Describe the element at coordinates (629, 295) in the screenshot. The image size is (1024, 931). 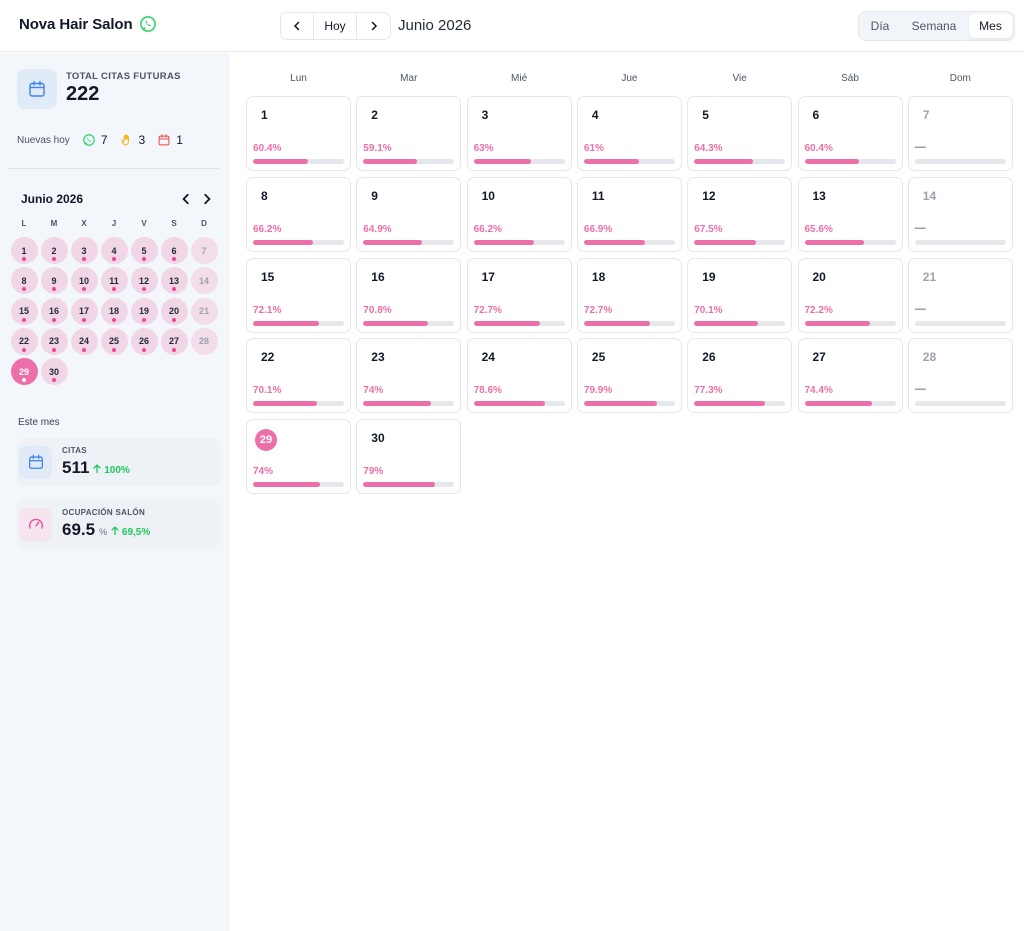
I see `calendar-day-cell: 18 72.7%` at that location.